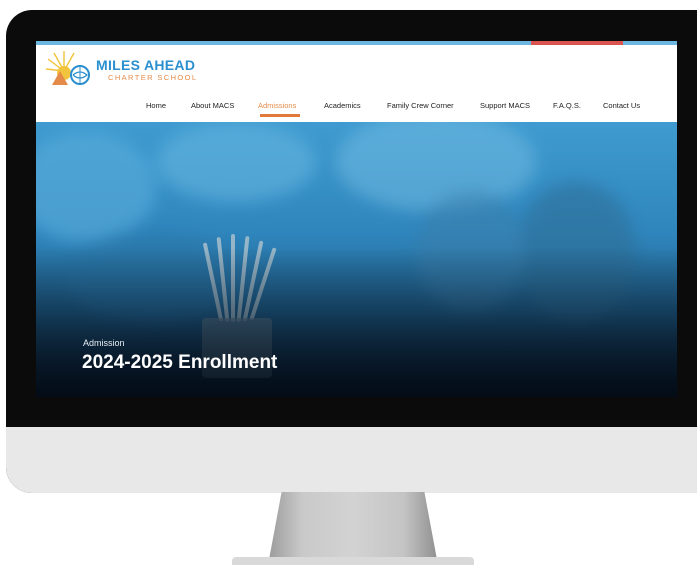  I want to click on nav-item-academics: Academics, so click(342, 105).